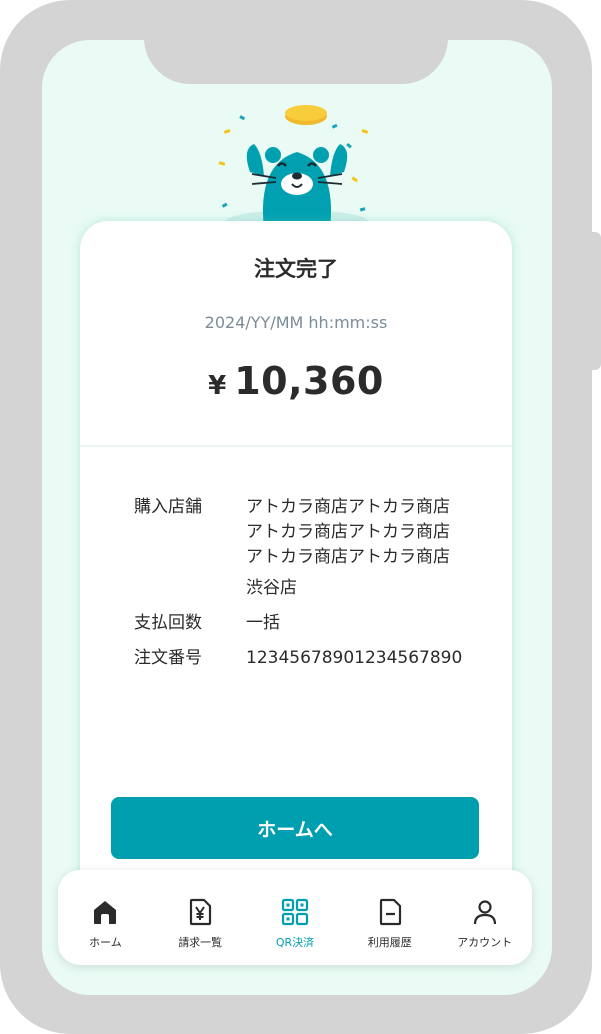  Describe the element at coordinates (389, 942) in the screenshot. I see `tab-label: 利用履歴` at that location.